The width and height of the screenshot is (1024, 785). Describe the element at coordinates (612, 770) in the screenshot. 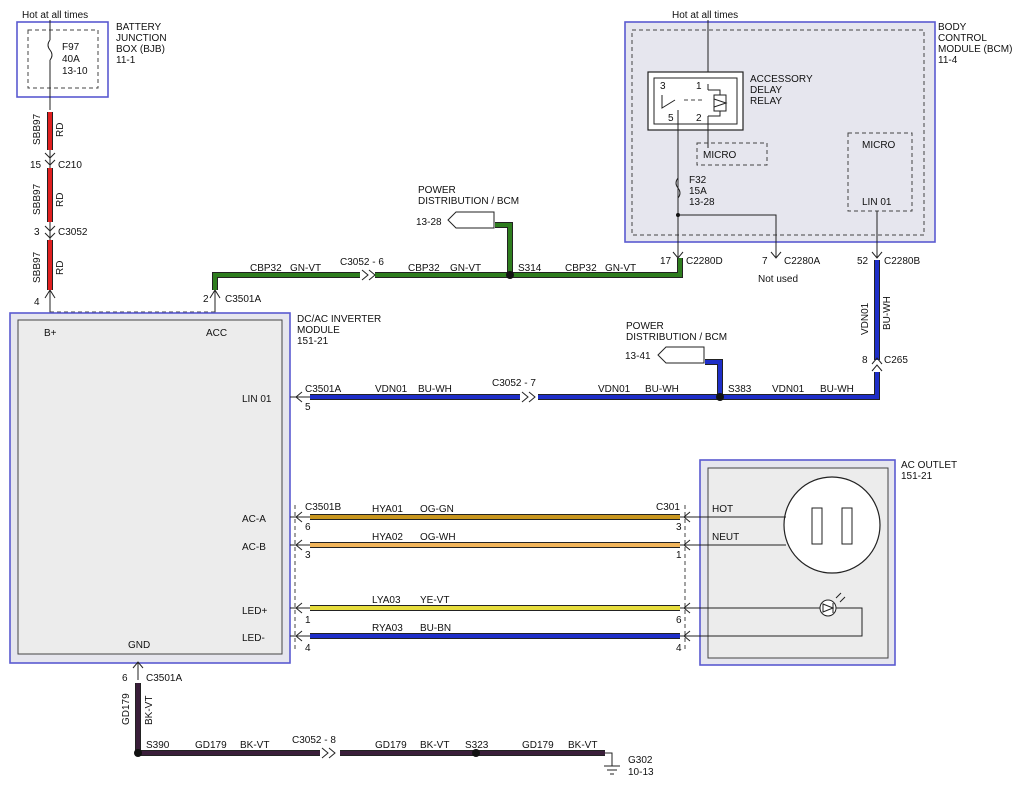

I see `ground-symbol-icon` at that location.